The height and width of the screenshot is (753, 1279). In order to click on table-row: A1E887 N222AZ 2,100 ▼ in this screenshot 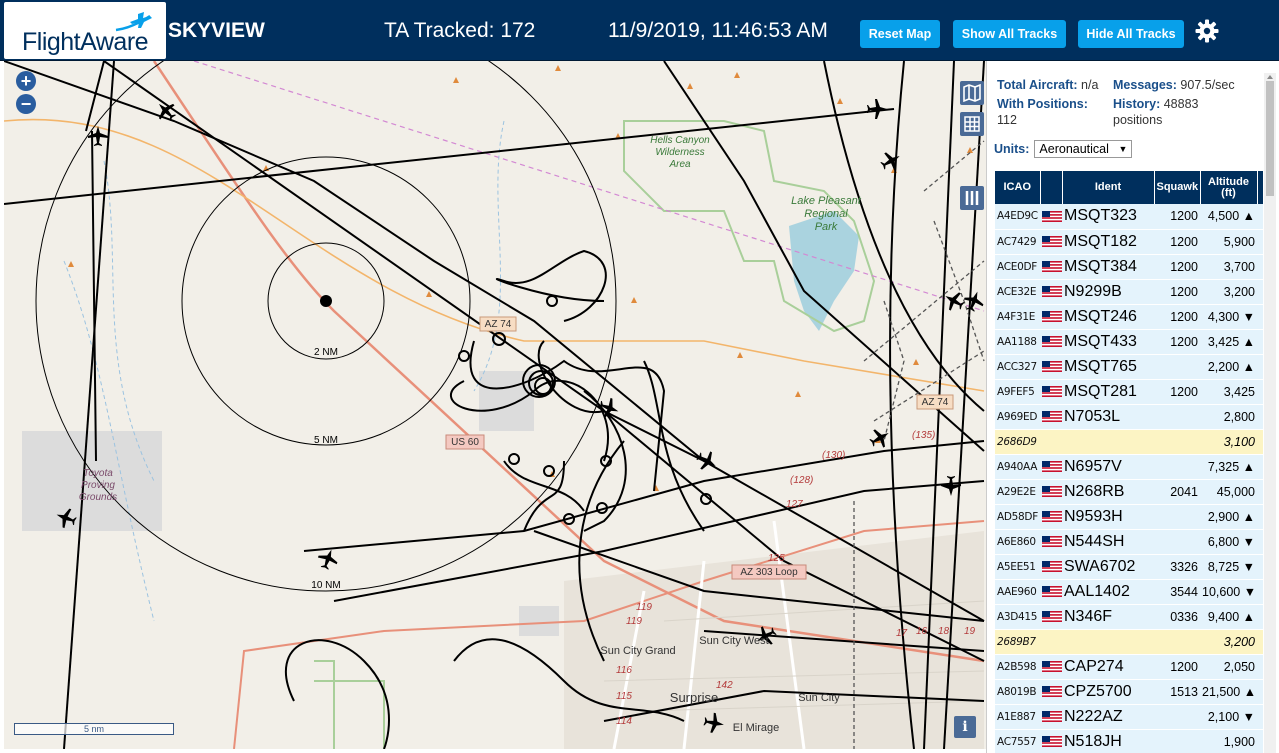, I will do `click(1129, 717)`.